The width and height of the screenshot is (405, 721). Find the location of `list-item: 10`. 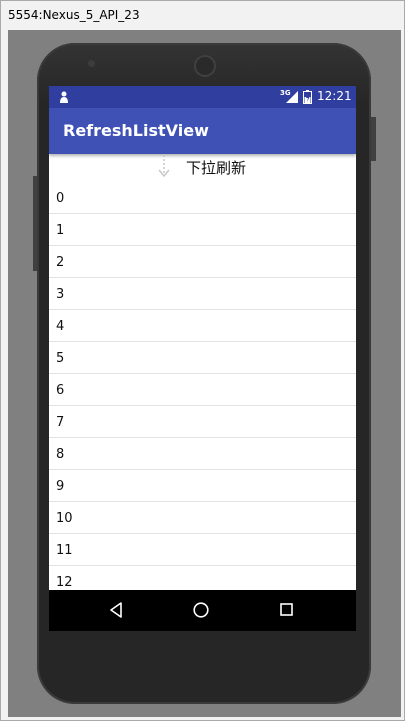

list-item: 10 is located at coordinates (202, 518).